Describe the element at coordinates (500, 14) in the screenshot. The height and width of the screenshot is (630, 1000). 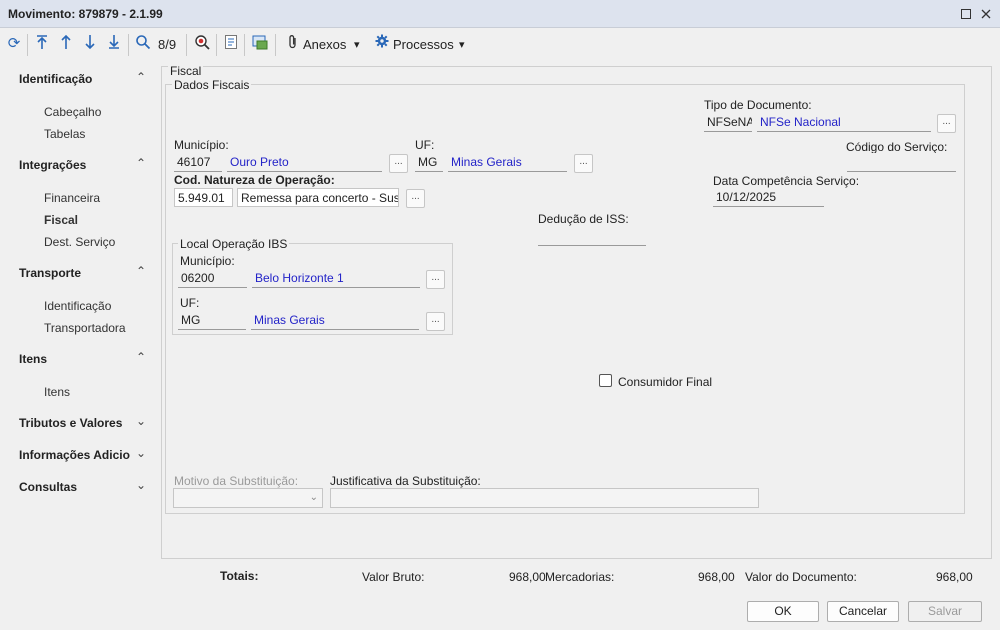
I see `title-bar: Movimento: 879879 - 2.1.99` at that location.